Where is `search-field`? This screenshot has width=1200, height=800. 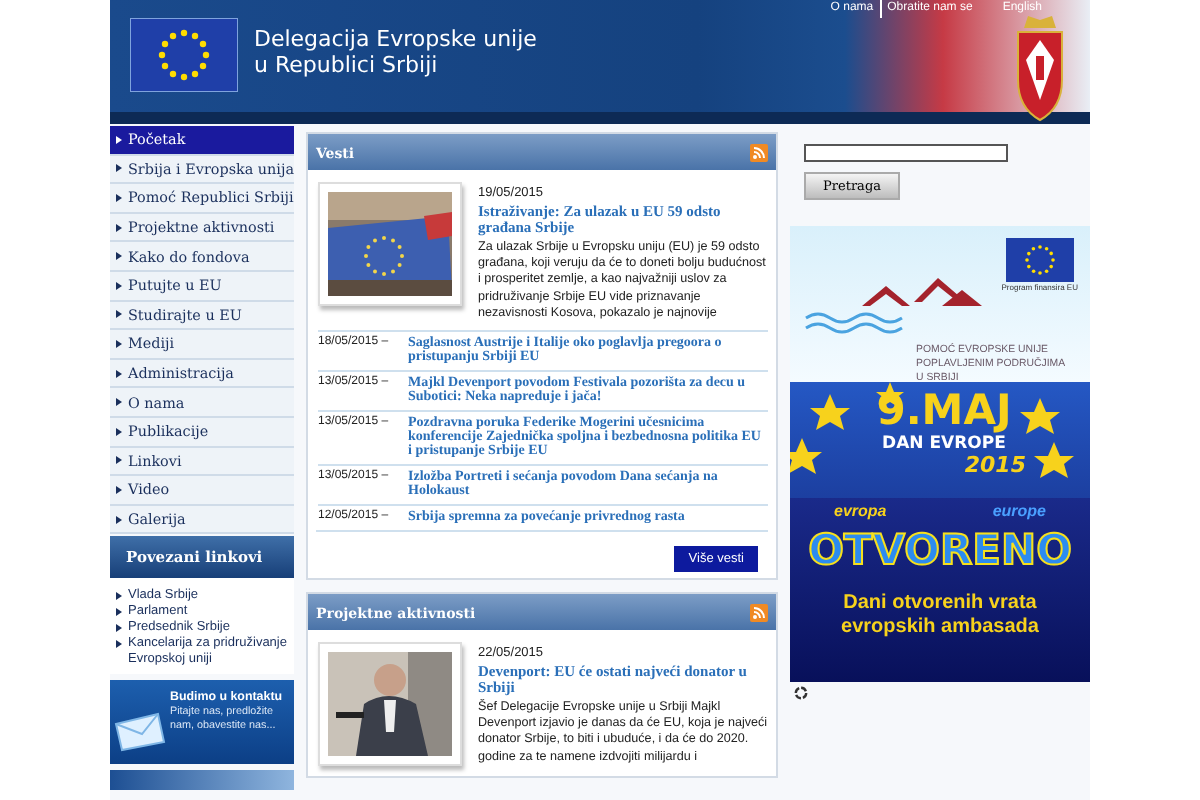 search-field is located at coordinates (906, 153).